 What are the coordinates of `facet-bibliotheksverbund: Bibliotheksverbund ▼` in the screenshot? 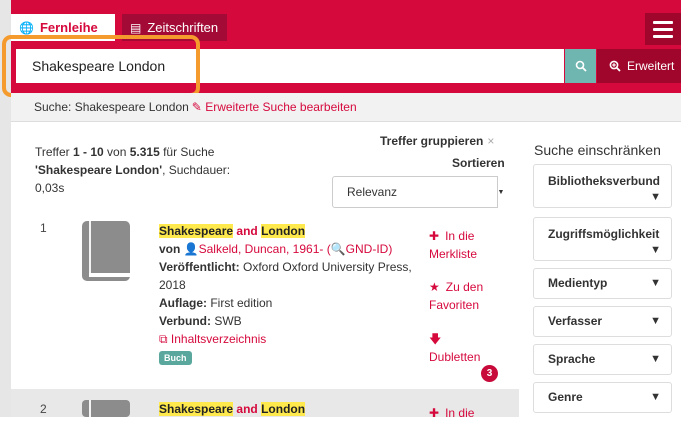 It's located at (602, 186).